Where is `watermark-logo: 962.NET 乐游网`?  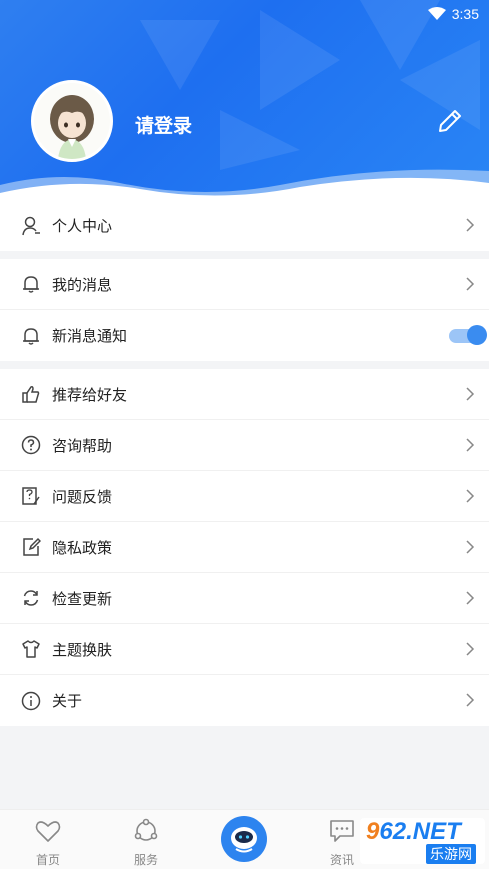
watermark-logo: 962.NET 乐游网 is located at coordinates (422, 841).